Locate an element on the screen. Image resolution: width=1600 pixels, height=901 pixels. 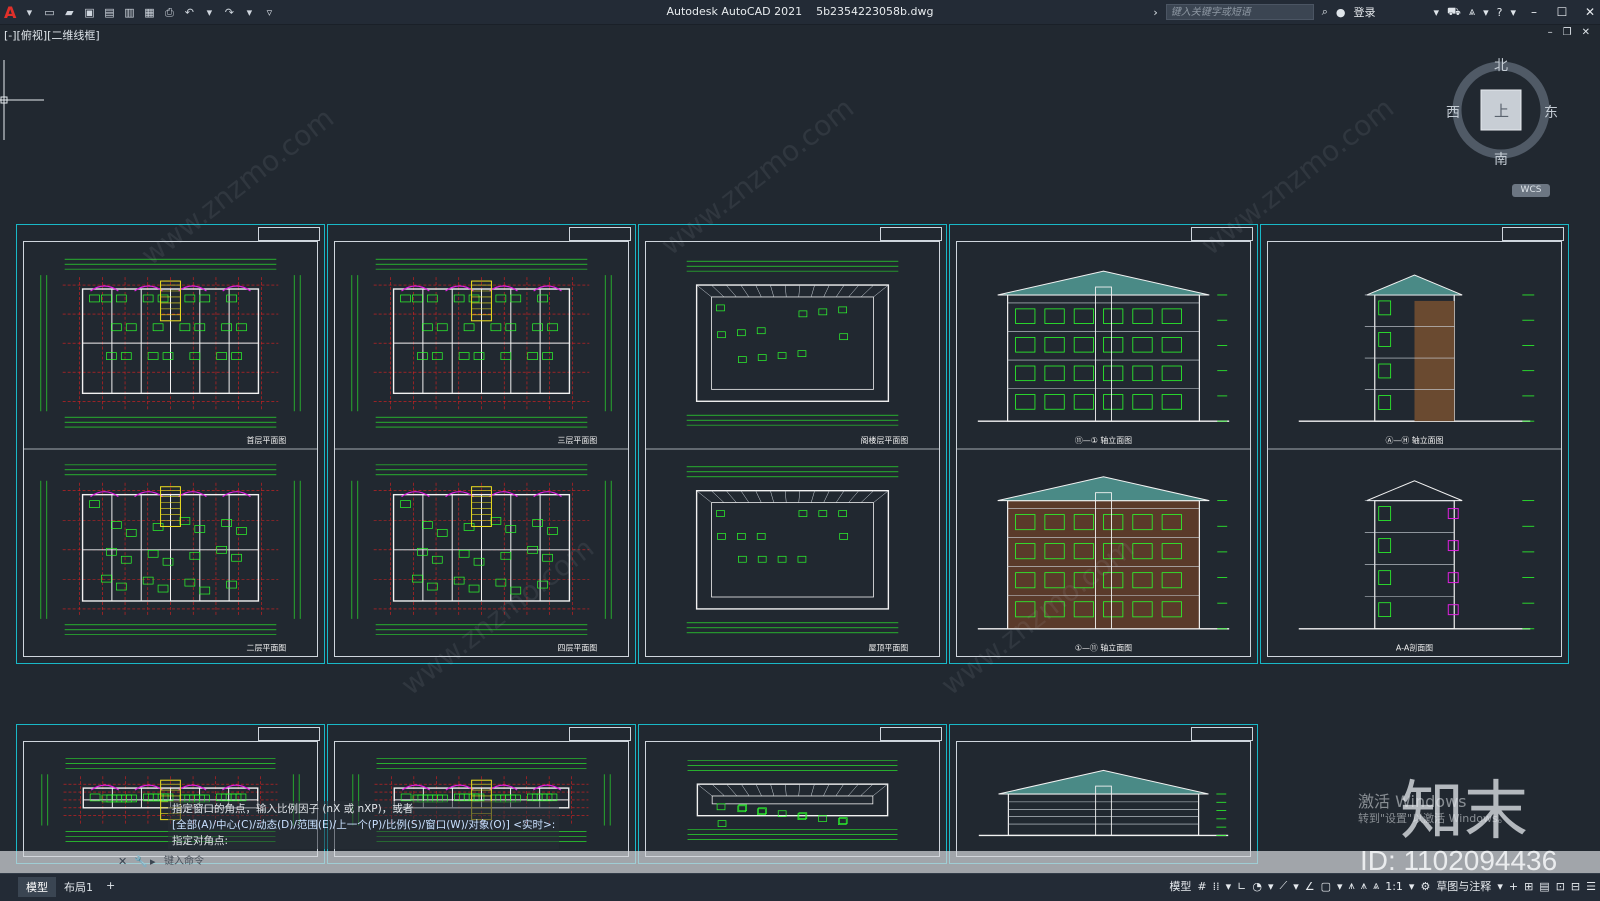
a360-dropdown-icon: ▾ is located at coordinates (1486, 12).